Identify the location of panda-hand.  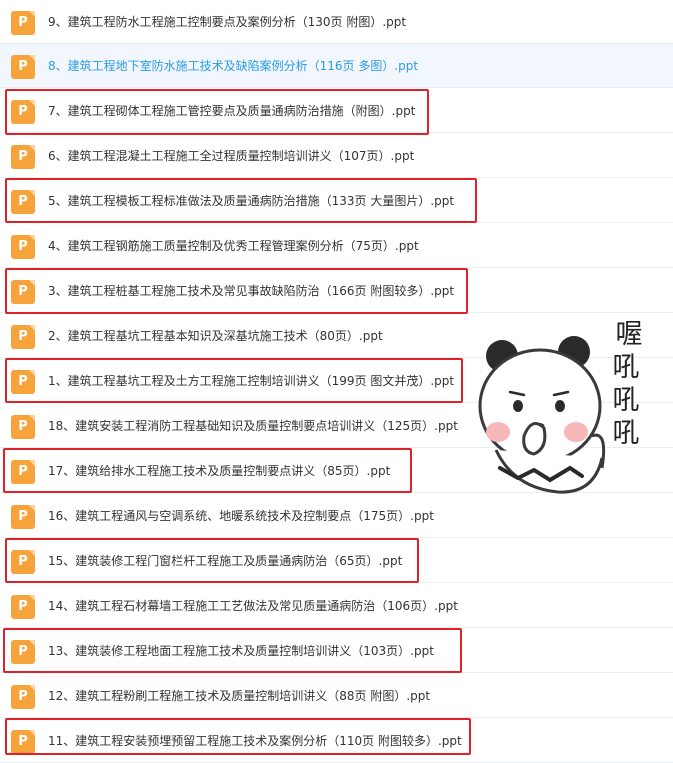
(534, 439).